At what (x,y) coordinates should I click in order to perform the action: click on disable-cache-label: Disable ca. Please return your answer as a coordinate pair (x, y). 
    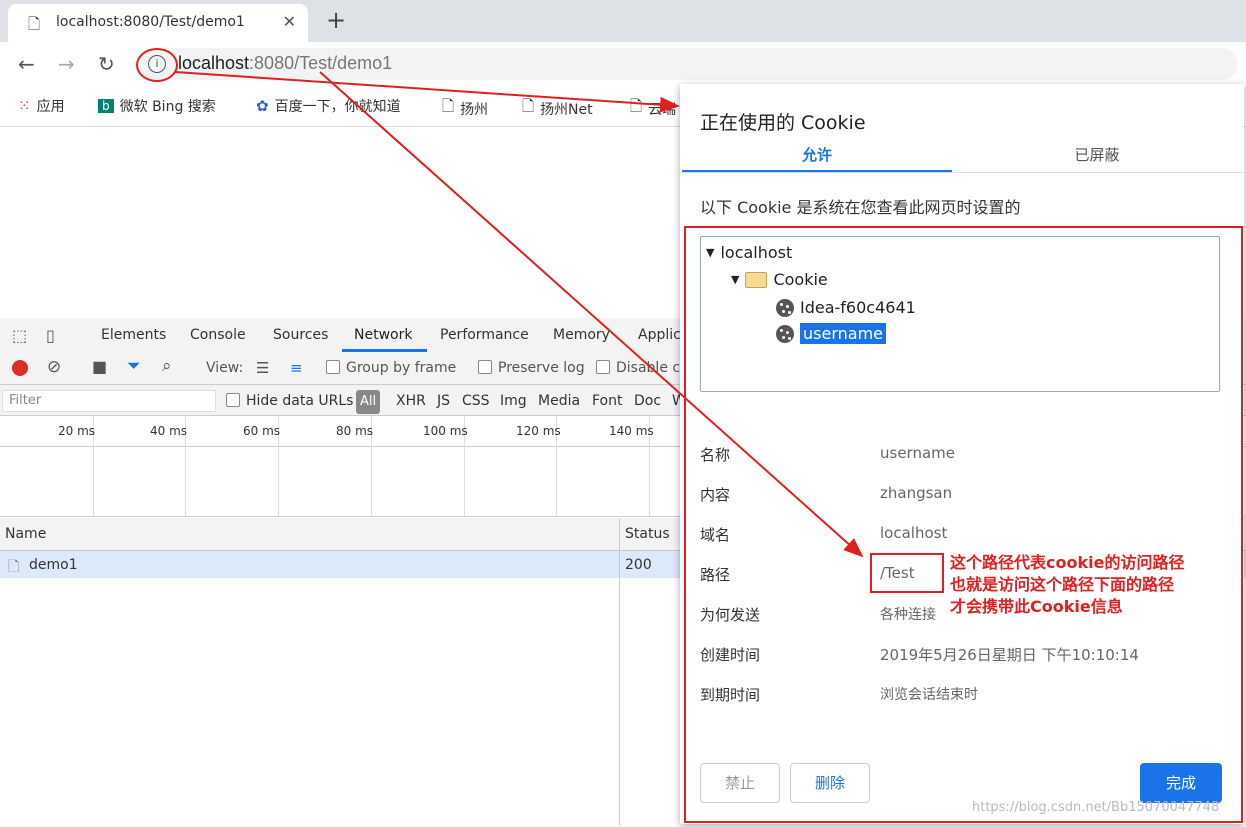
    Looking at the image, I should click on (652, 368).